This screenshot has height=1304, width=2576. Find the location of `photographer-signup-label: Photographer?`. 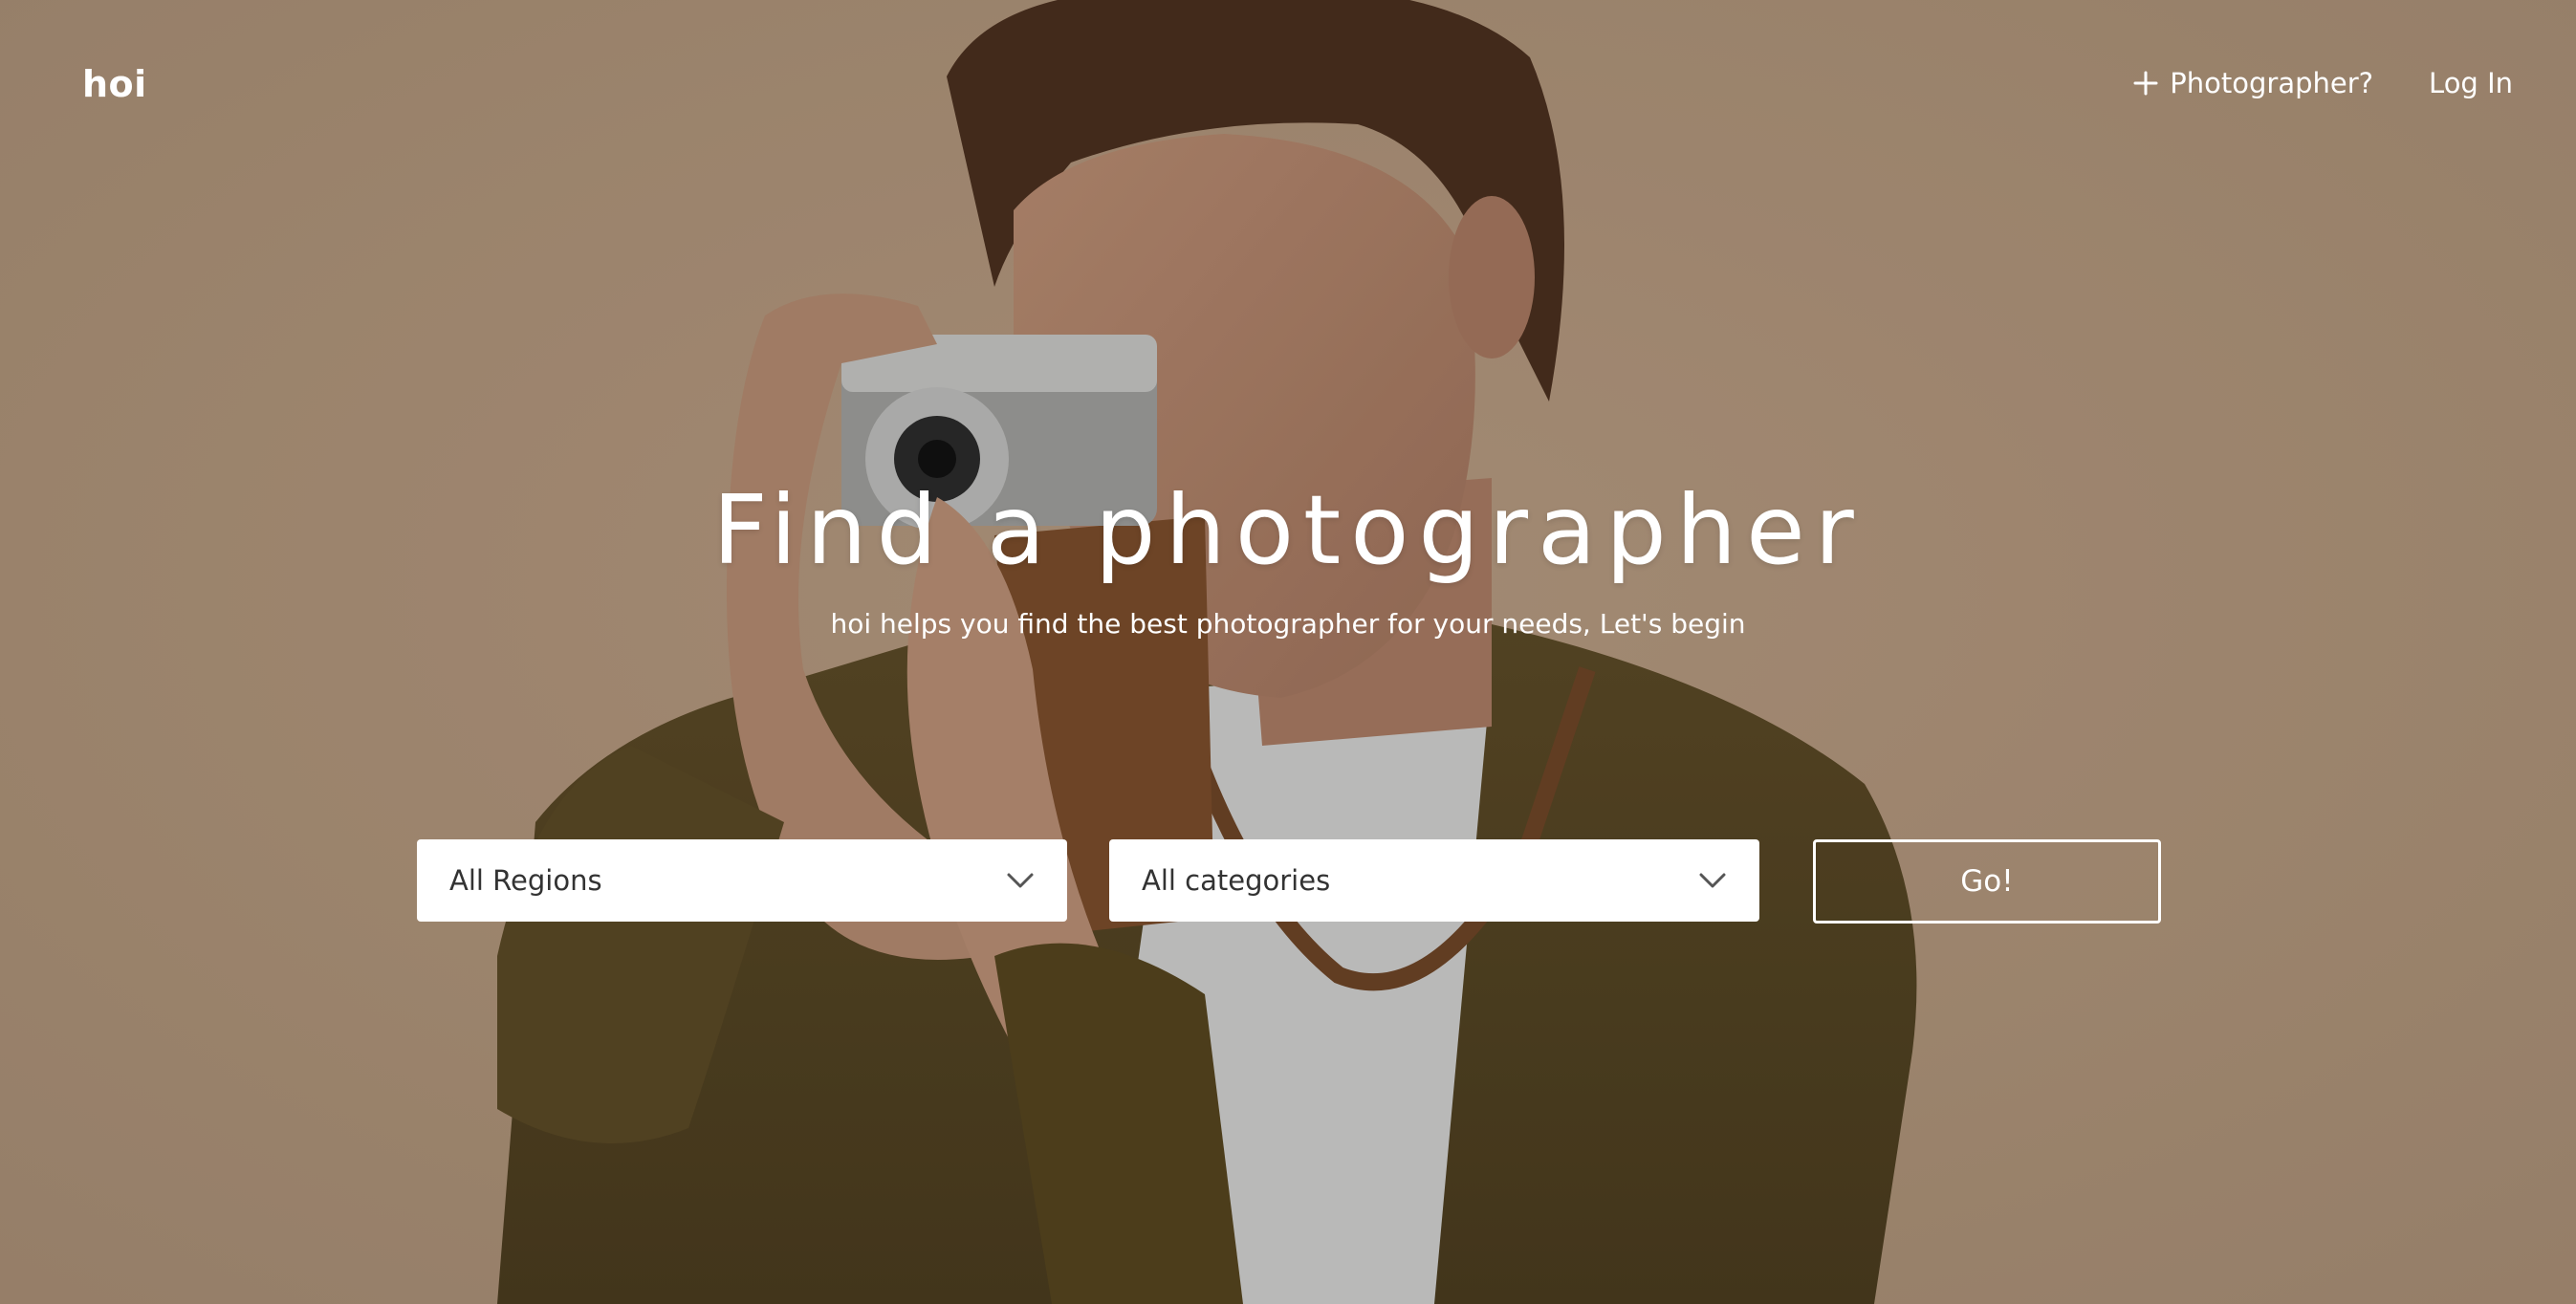

photographer-signup-label: Photographer? is located at coordinates (2272, 83).